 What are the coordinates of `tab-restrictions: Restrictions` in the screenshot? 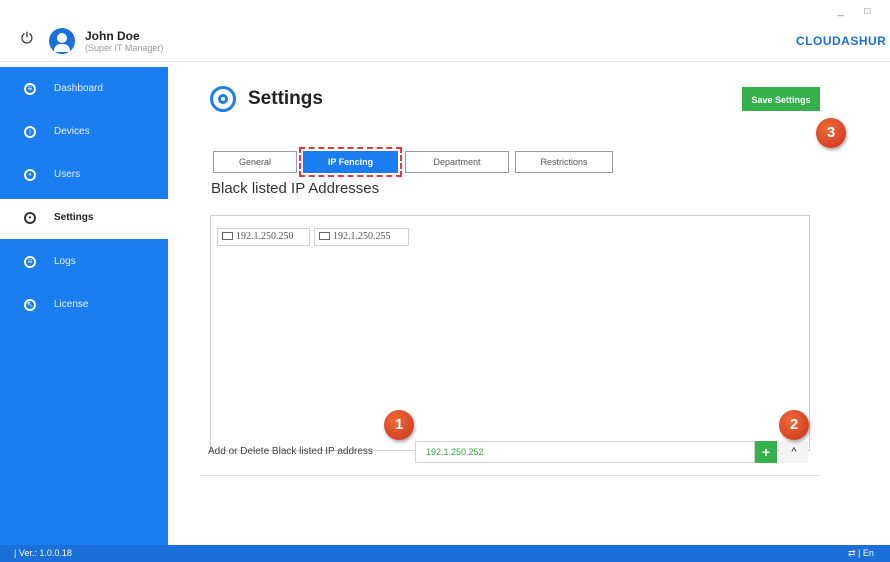 It's located at (564, 162).